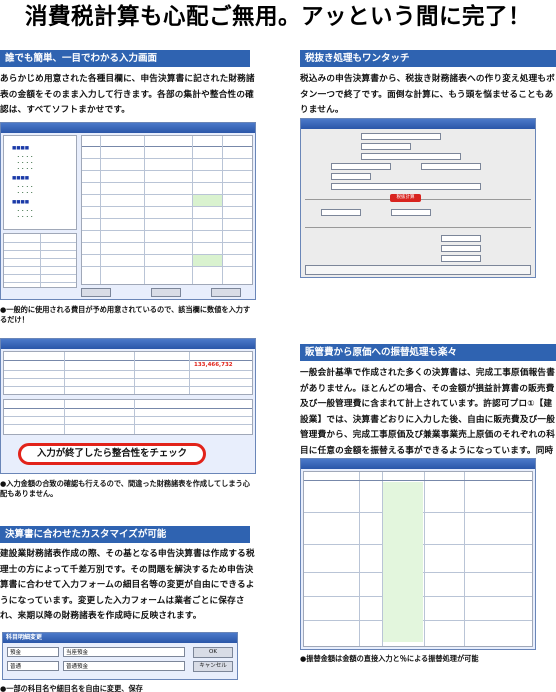 The height and width of the screenshot is (692, 556). Describe the element at coordinates (71, 688) in the screenshot. I see `customize-note: ●一部の科目名や細目名を自由に変更、保存` at that location.